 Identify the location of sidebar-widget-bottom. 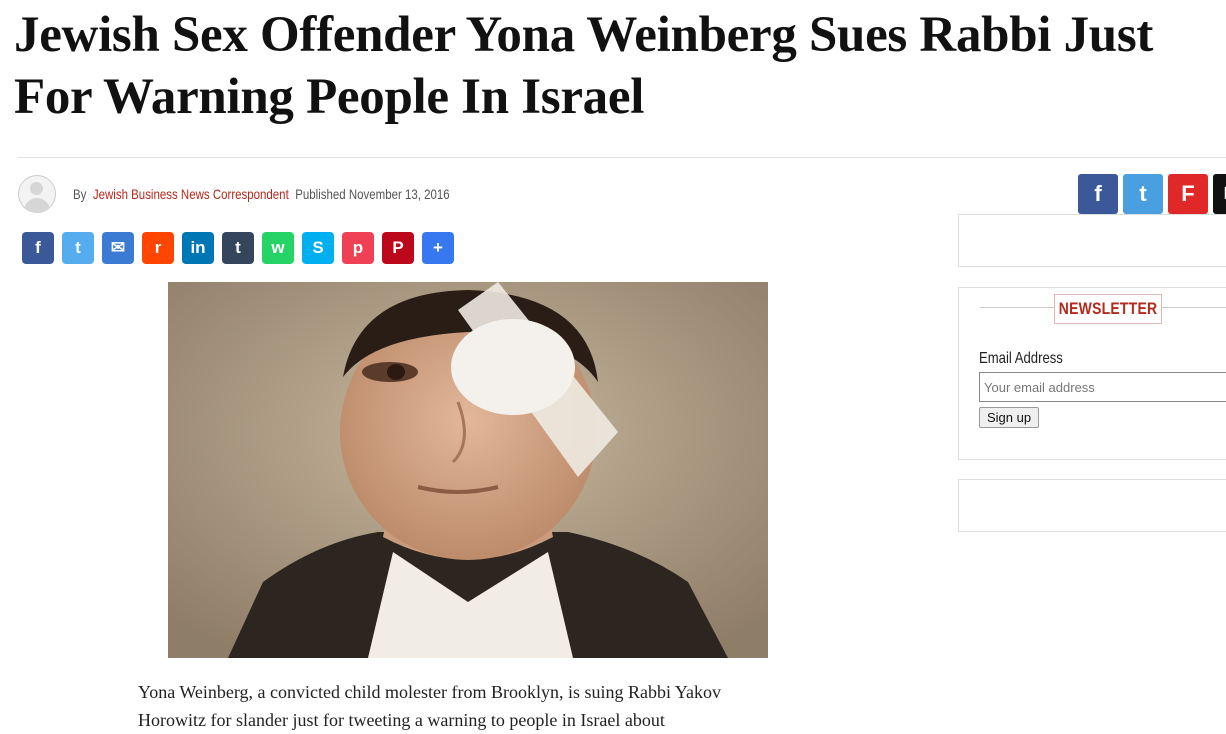
(1092, 505).